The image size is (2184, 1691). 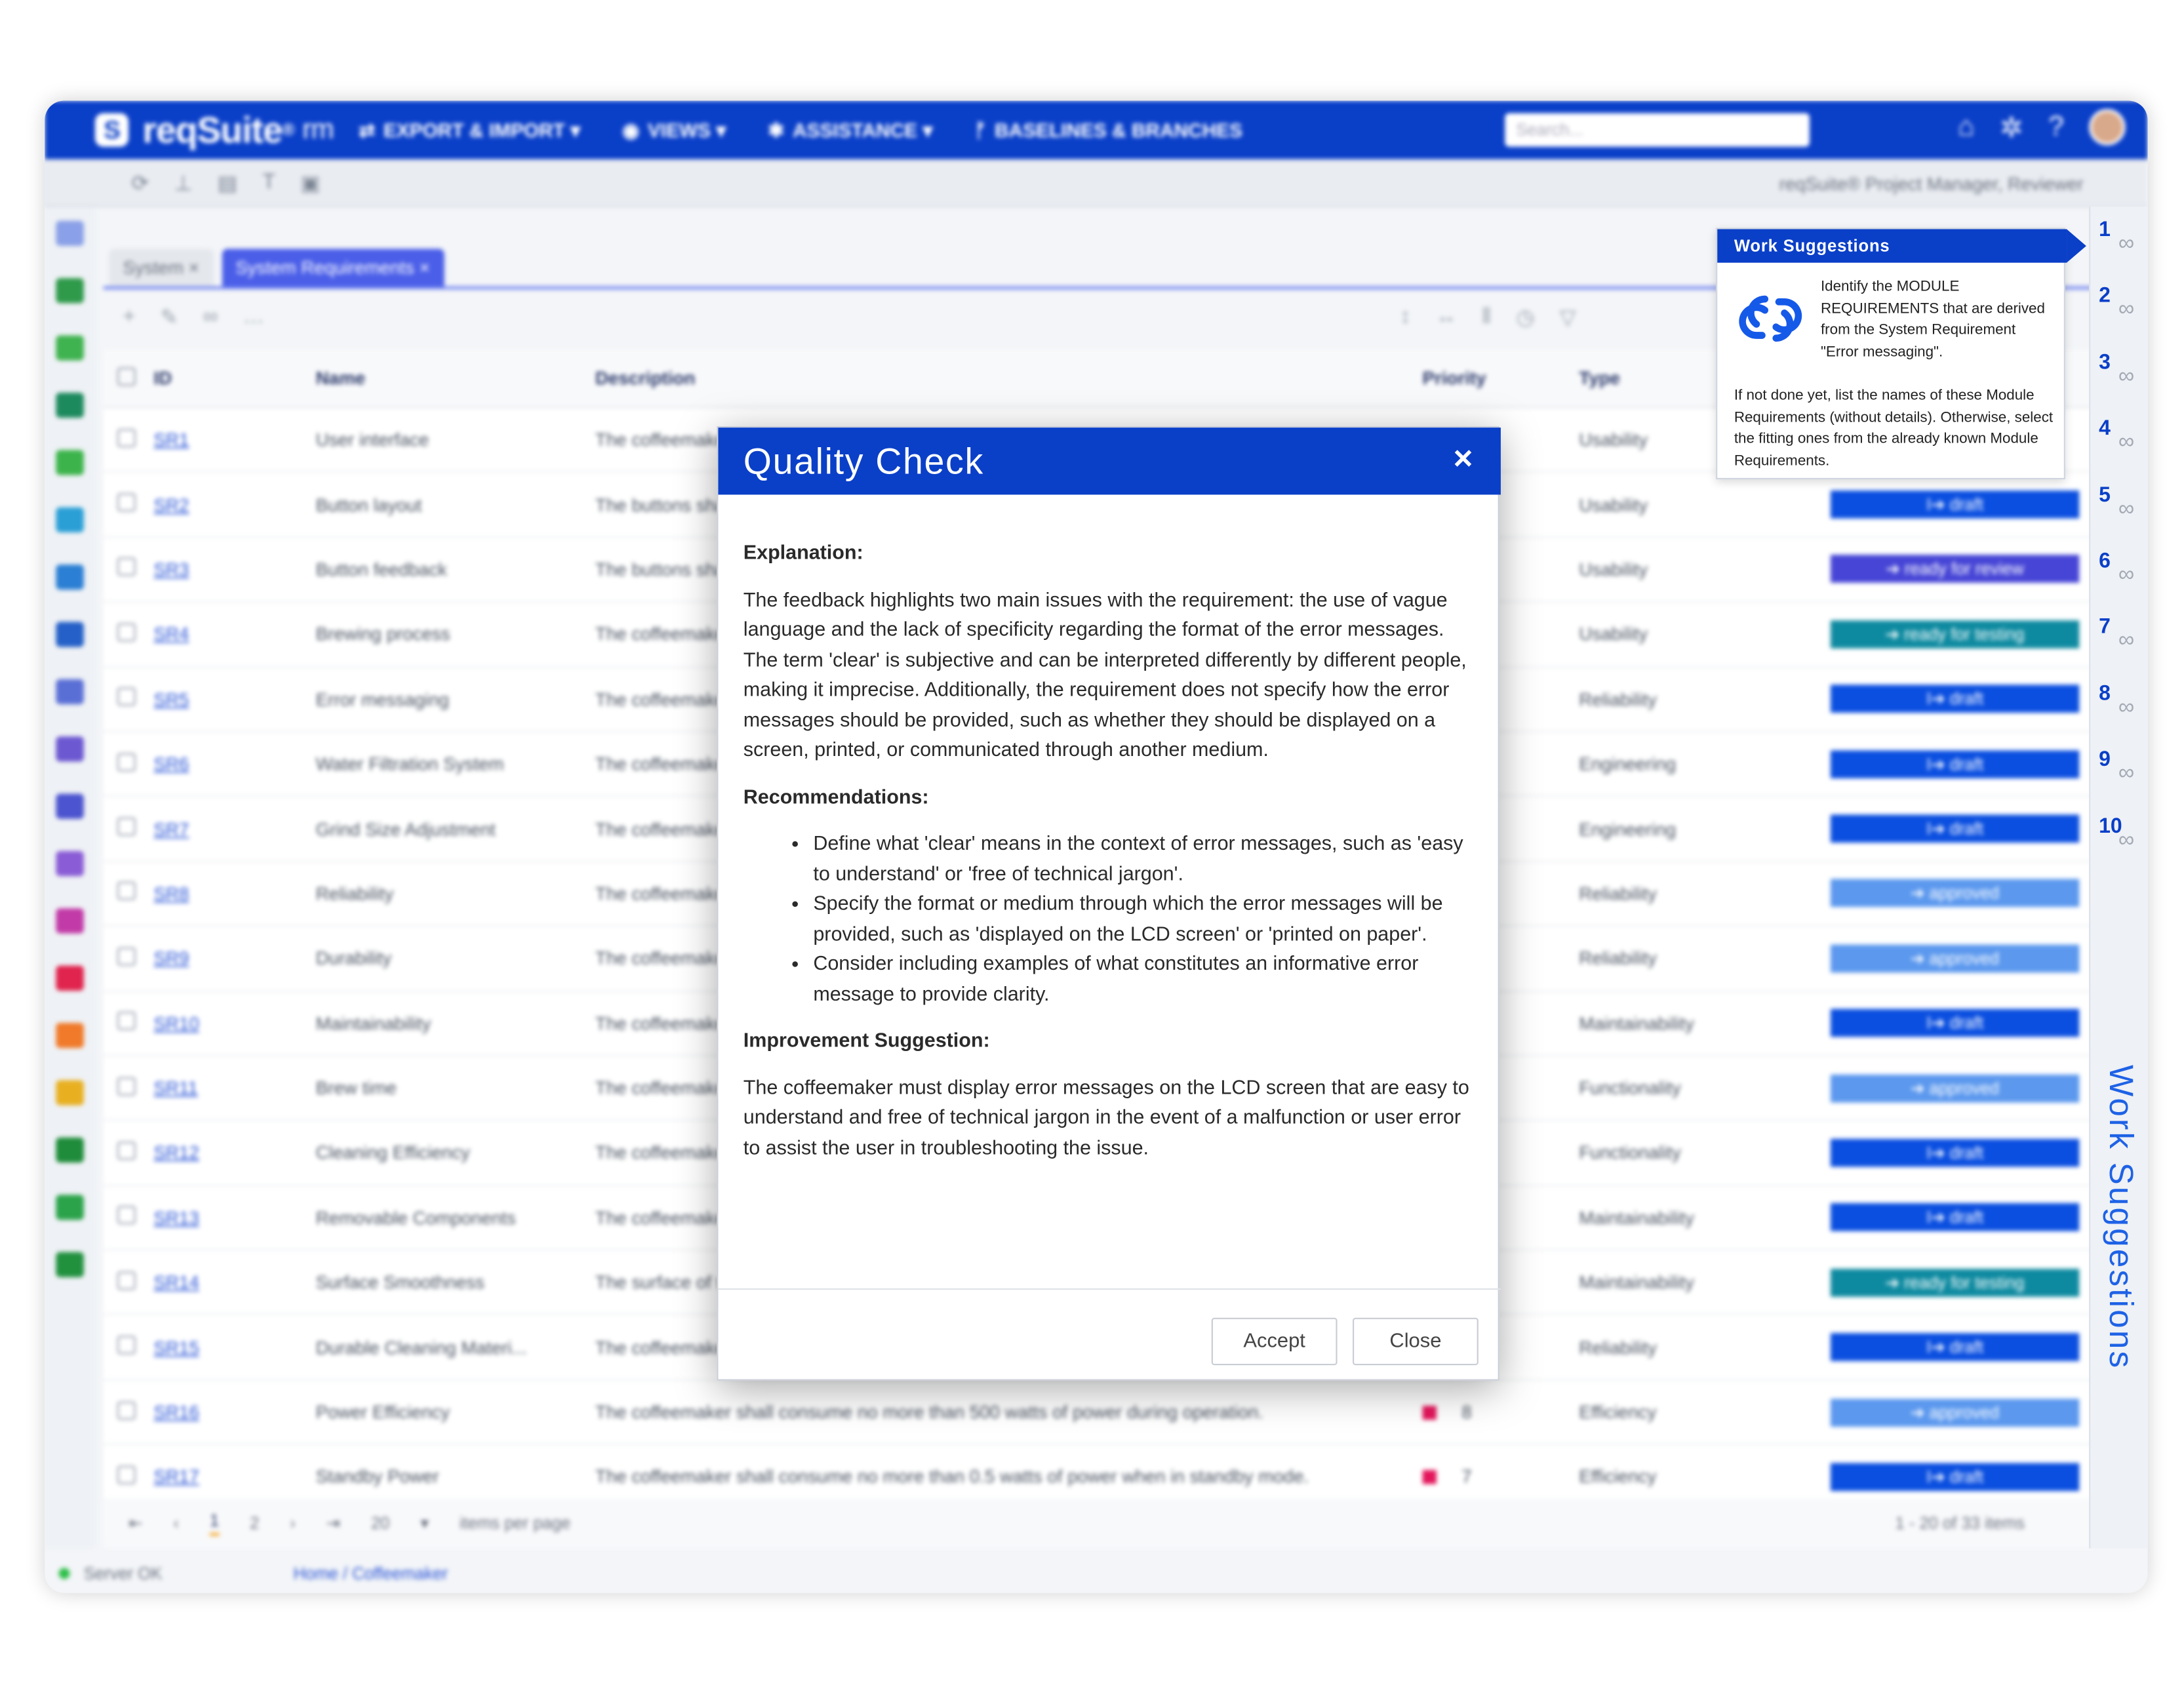 What do you see at coordinates (234, 1087) in the screenshot?
I see `requirement-id-link: SR11` at bounding box center [234, 1087].